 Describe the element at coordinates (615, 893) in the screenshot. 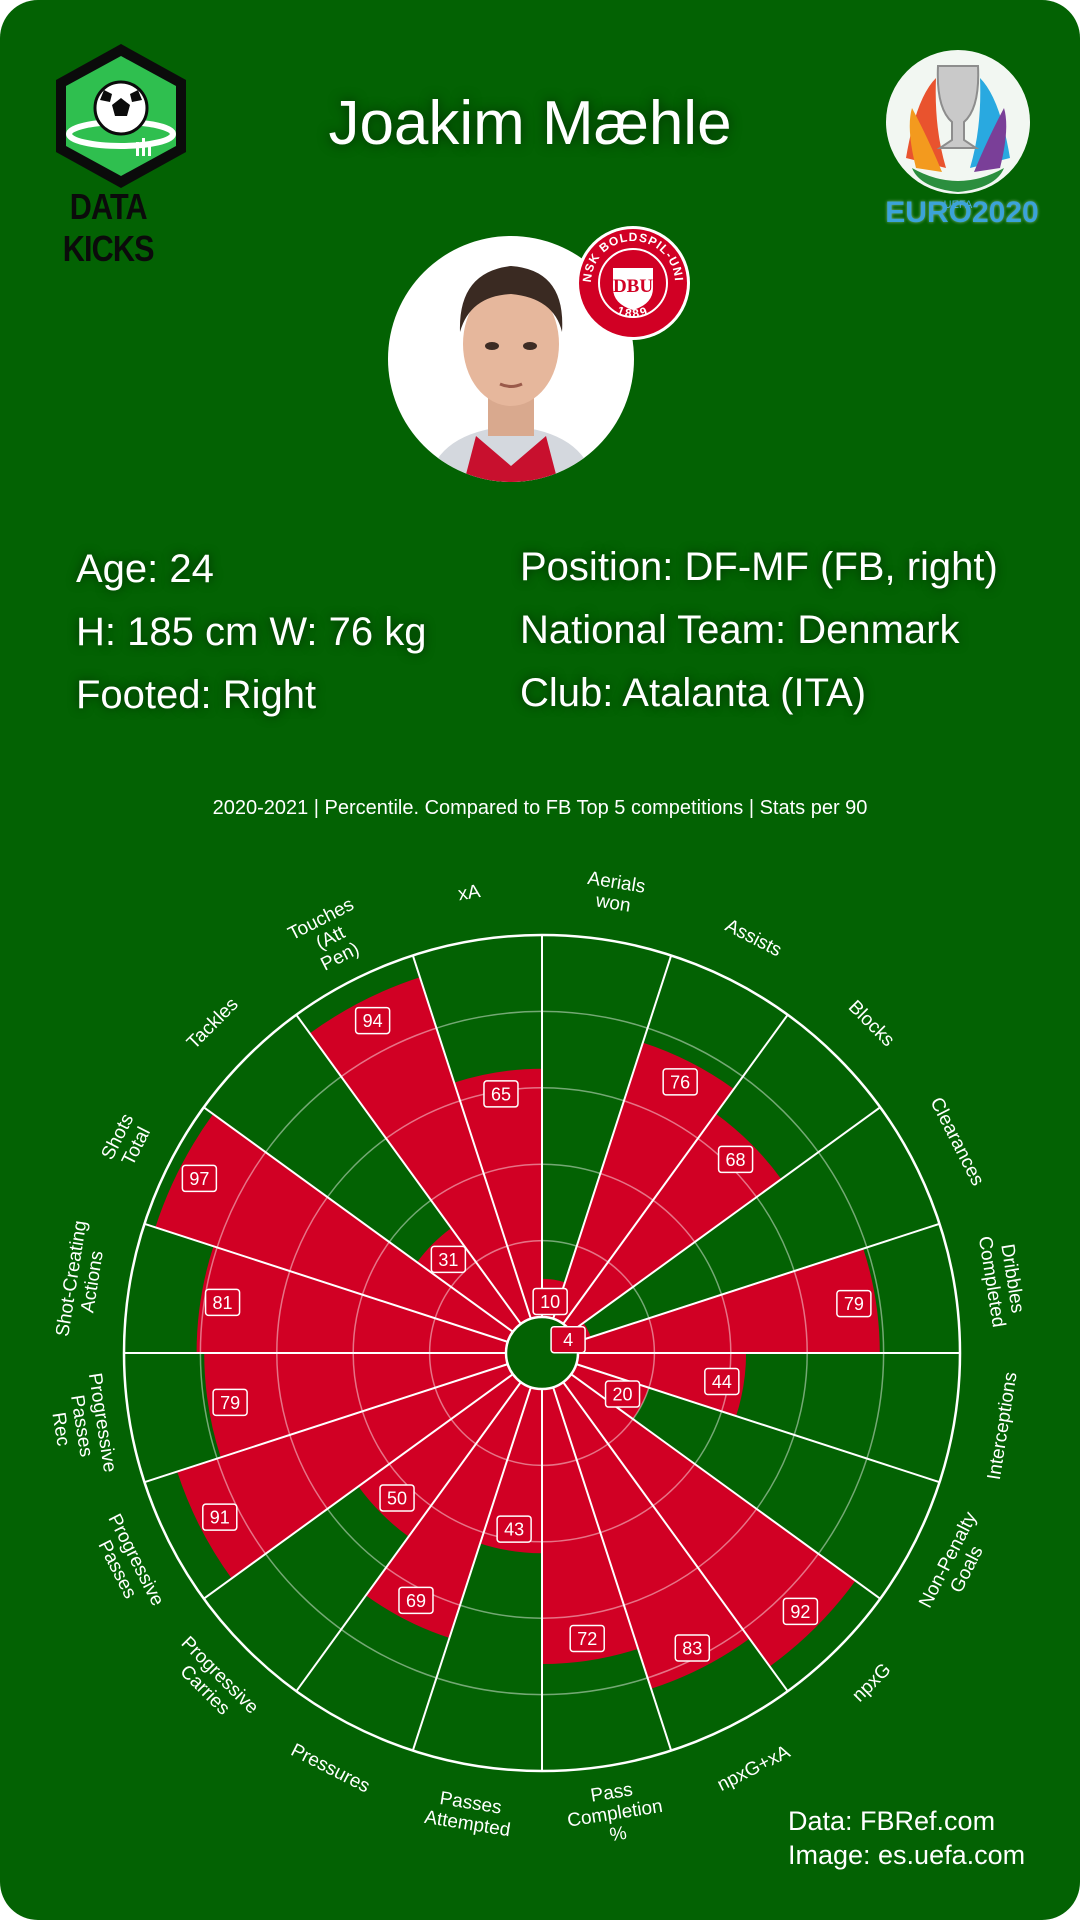

I see `category-label: Aerialswon` at that location.